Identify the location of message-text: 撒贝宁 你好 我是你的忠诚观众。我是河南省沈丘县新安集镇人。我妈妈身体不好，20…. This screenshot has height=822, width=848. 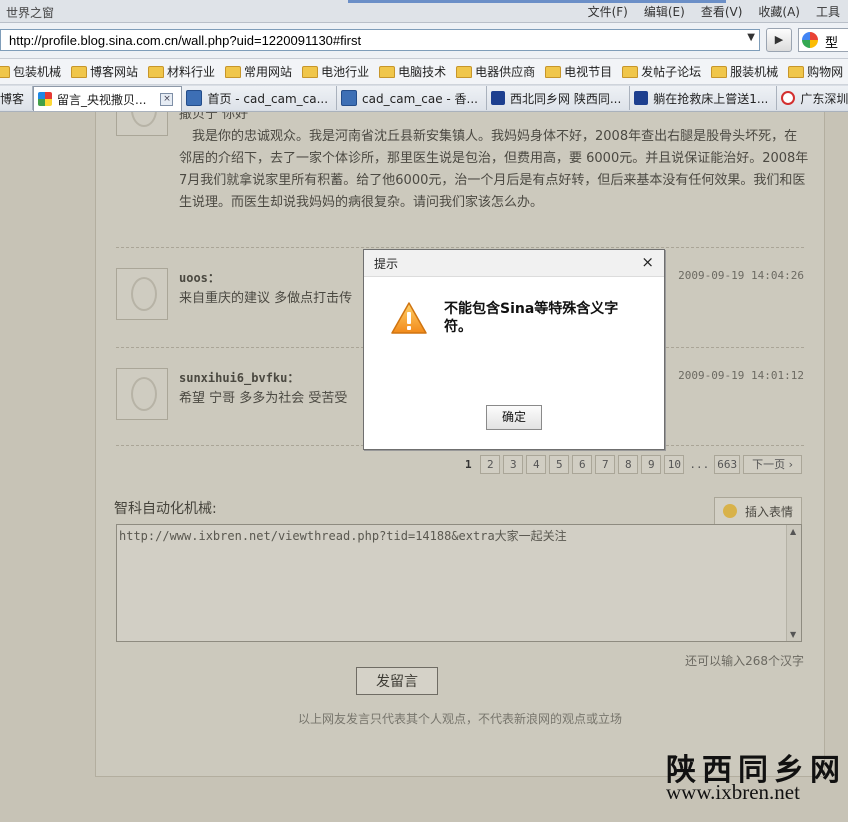
(494, 163).